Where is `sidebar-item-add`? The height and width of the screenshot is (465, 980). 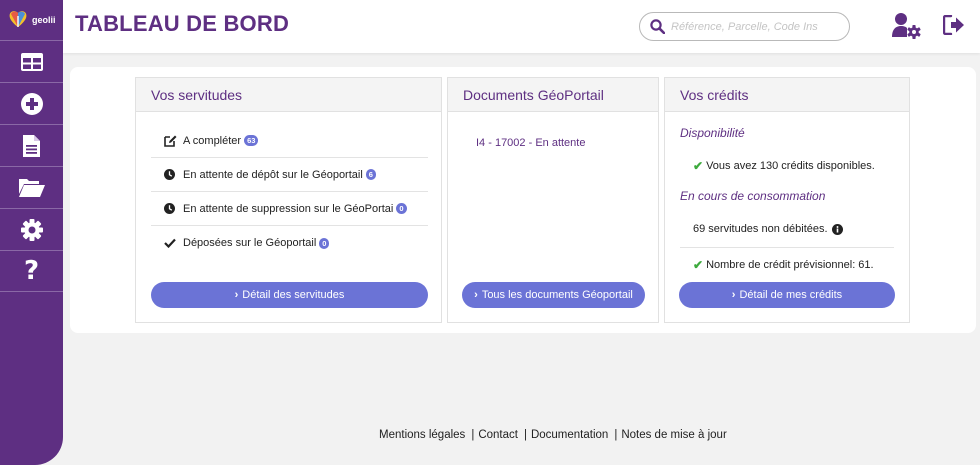
sidebar-item-add is located at coordinates (31, 103).